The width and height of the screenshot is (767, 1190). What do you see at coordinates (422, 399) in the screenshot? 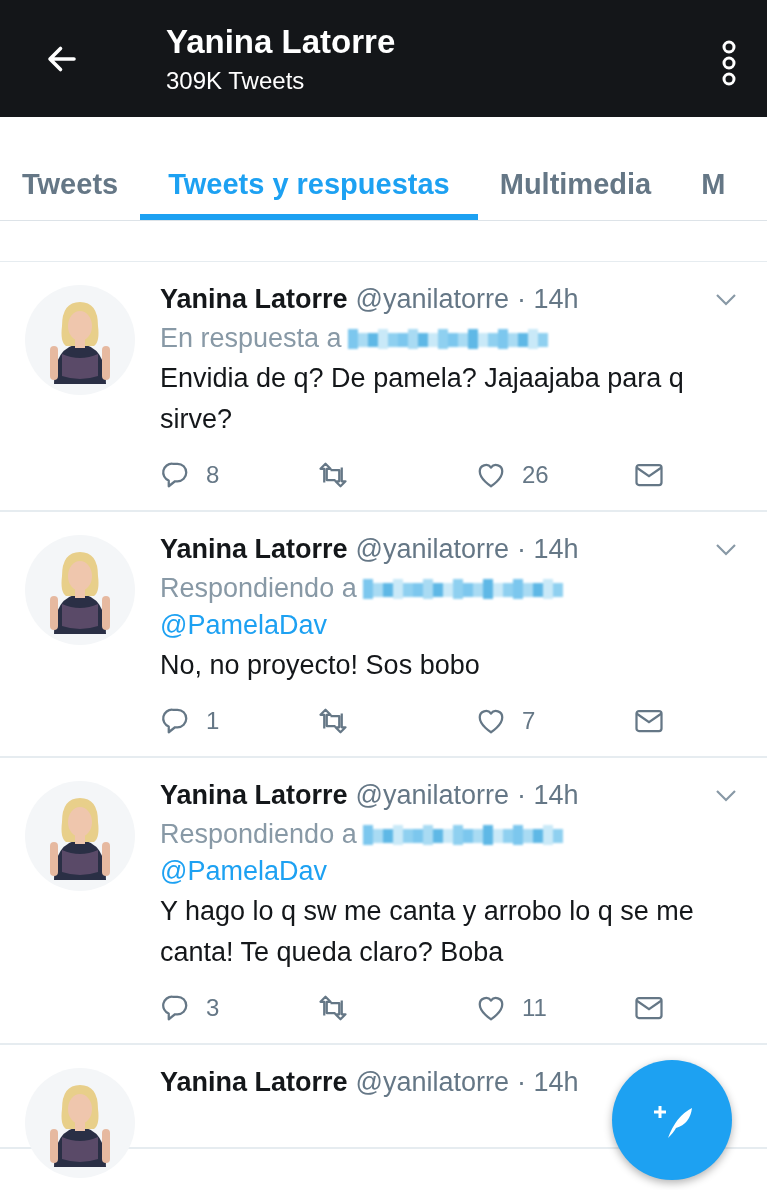
I see `tweet-text: Envidia de q? De pamela? Jajaajaba para q sirve?` at bounding box center [422, 399].